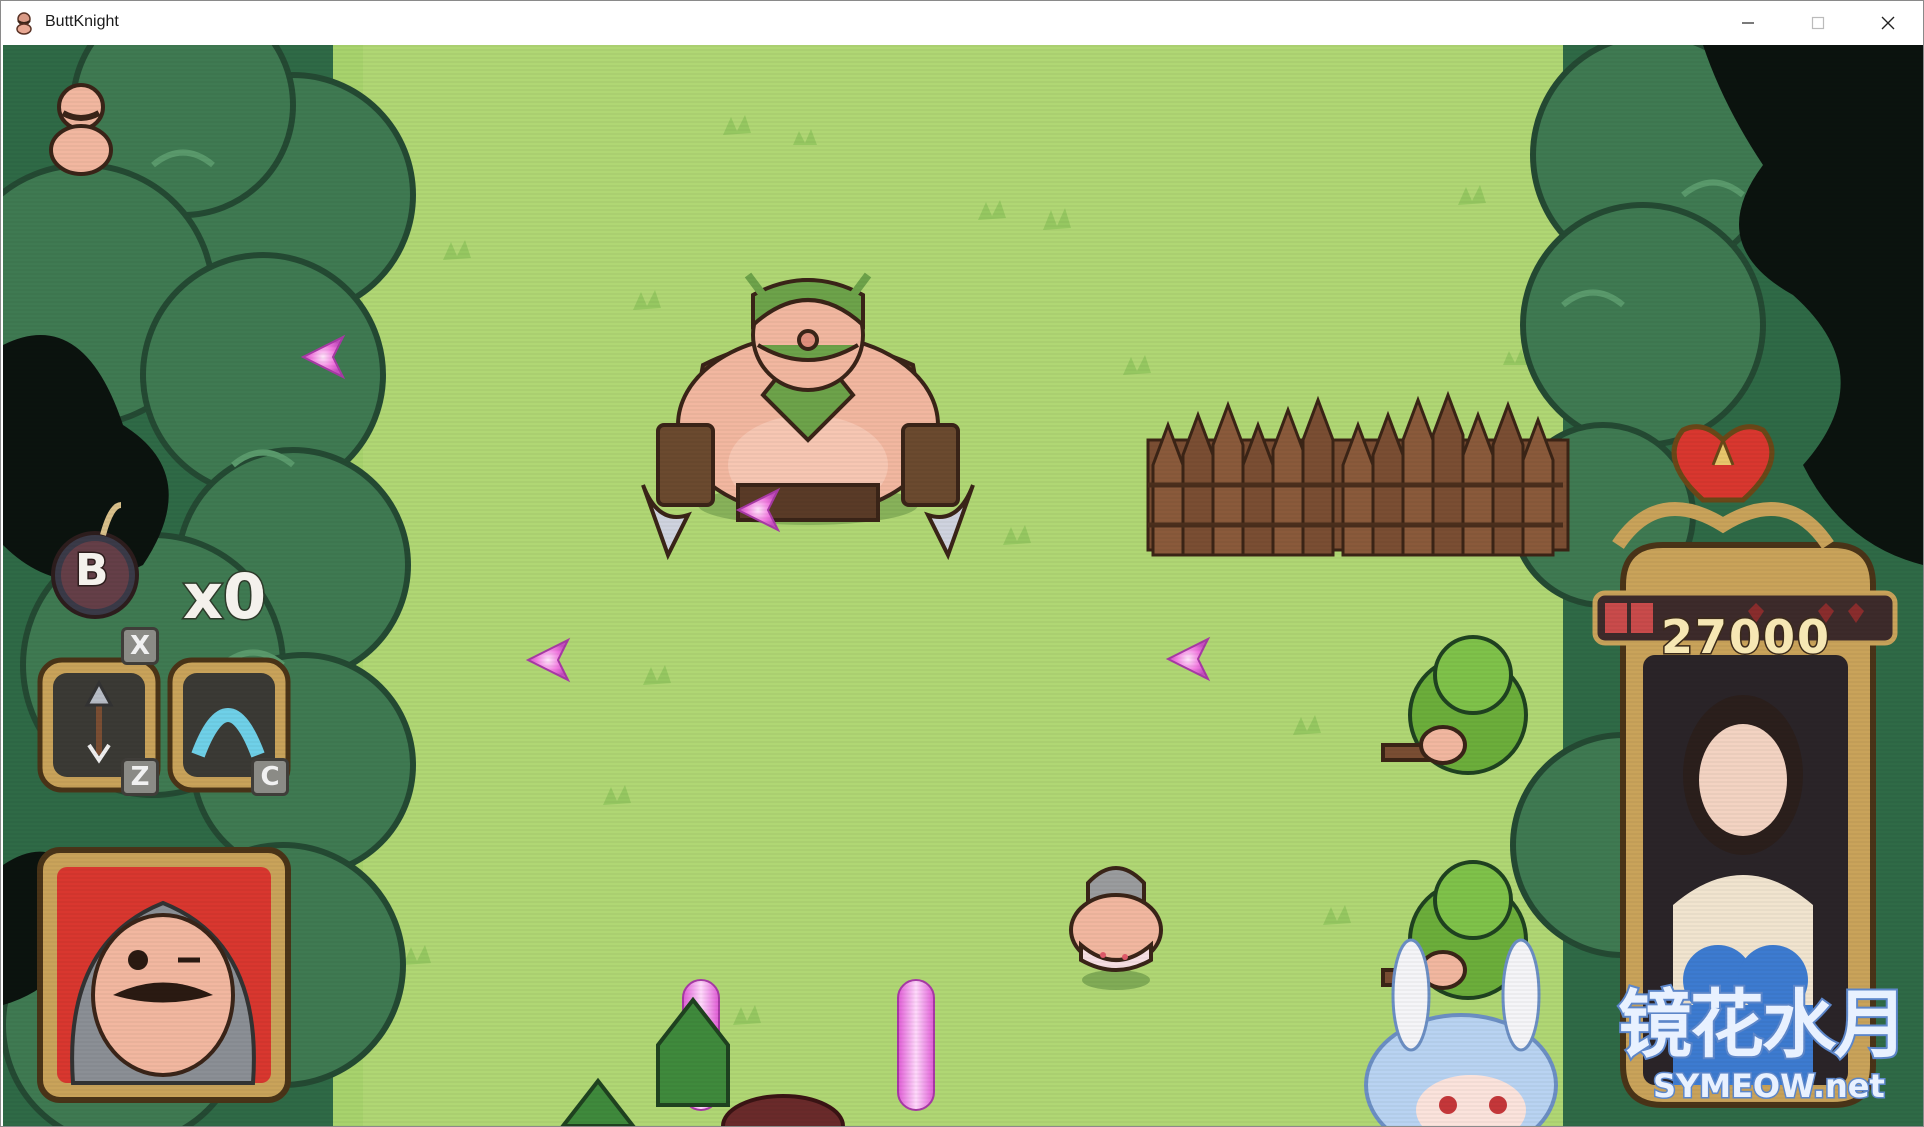  Describe the element at coordinates (1763, 1025) in the screenshot. I see `watermark-title: 镜花水月` at that location.